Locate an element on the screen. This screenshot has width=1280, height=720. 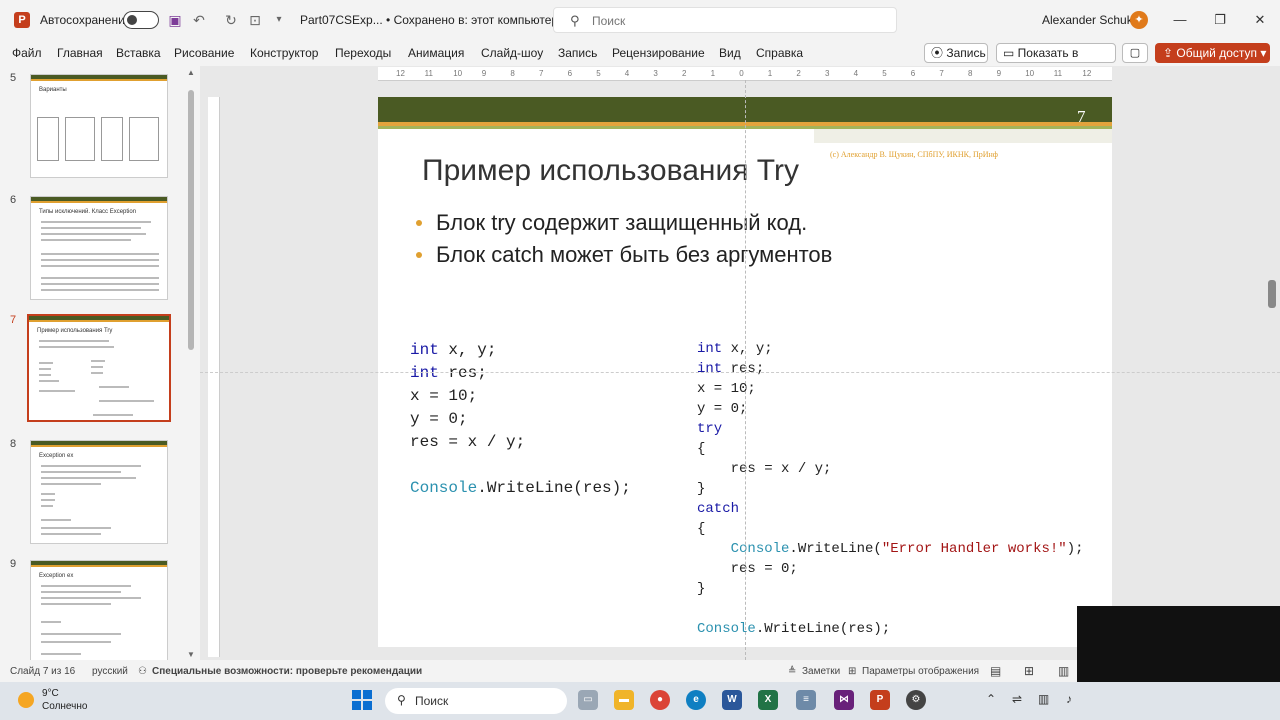
search-box: ⚲ is located at coordinates (725, 20).